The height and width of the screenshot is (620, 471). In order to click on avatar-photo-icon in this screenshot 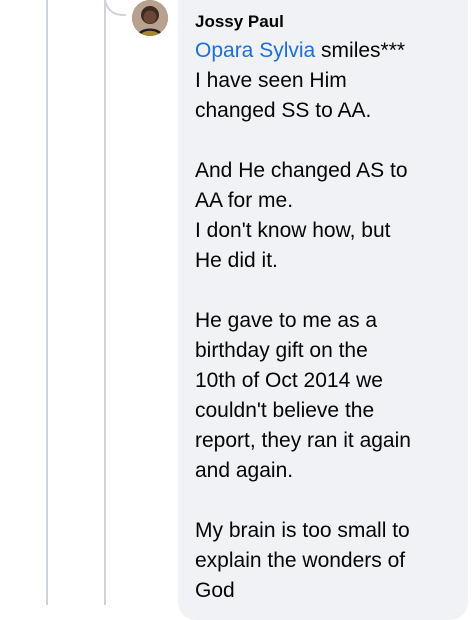, I will do `click(150, 18)`.